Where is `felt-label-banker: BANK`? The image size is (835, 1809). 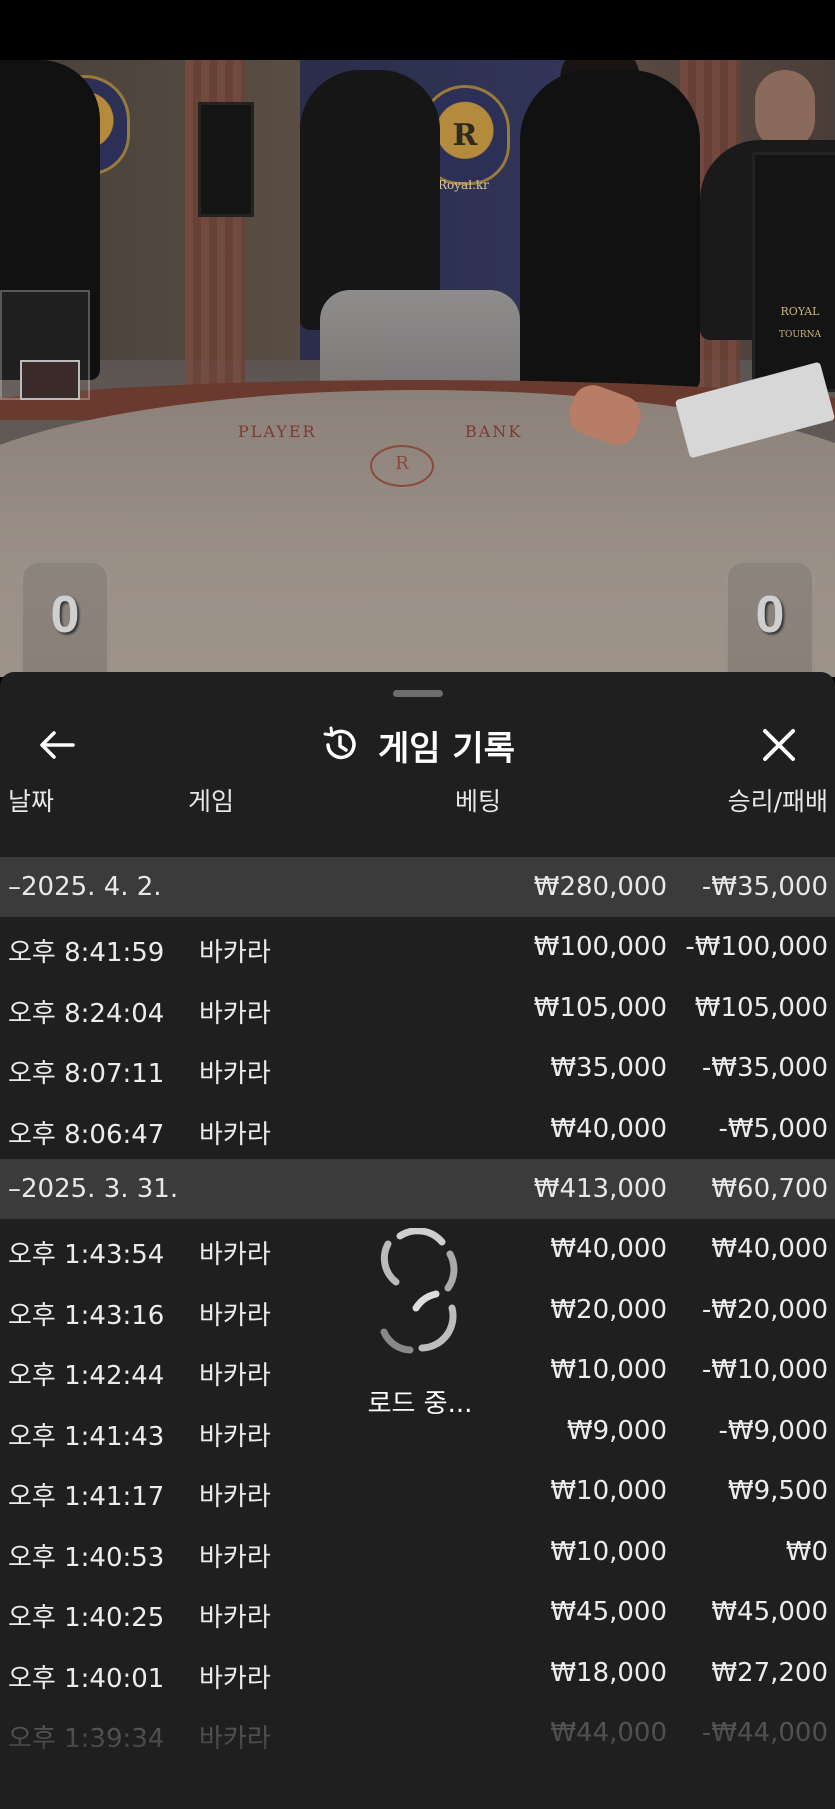
felt-label-banker: BANK is located at coordinates (494, 431).